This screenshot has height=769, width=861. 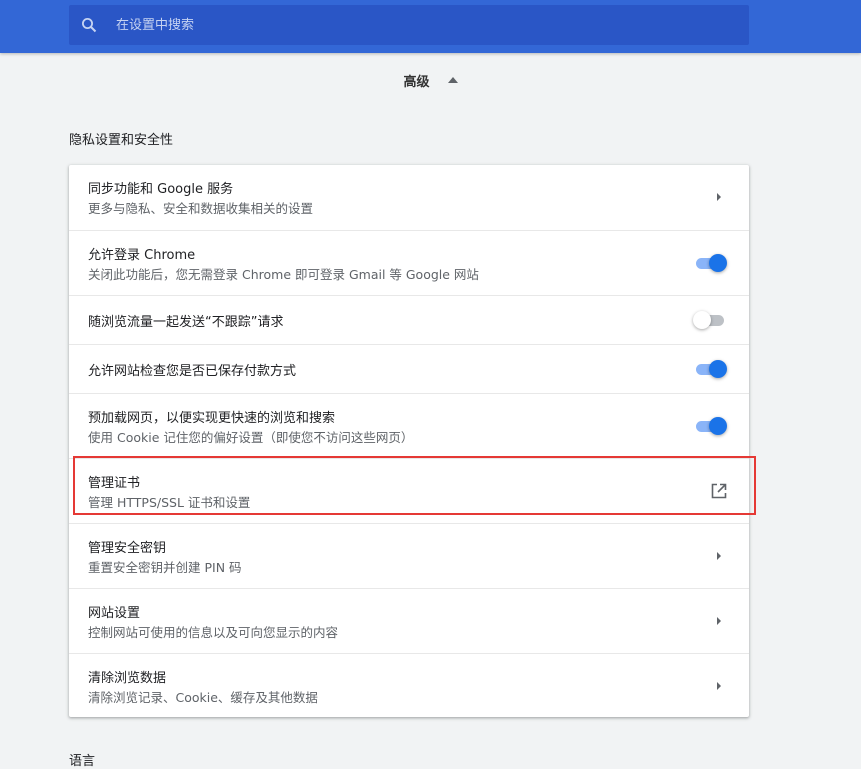 What do you see at coordinates (142, 255) in the screenshot?
I see `row-title: 允许登录 Chrome` at bounding box center [142, 255].